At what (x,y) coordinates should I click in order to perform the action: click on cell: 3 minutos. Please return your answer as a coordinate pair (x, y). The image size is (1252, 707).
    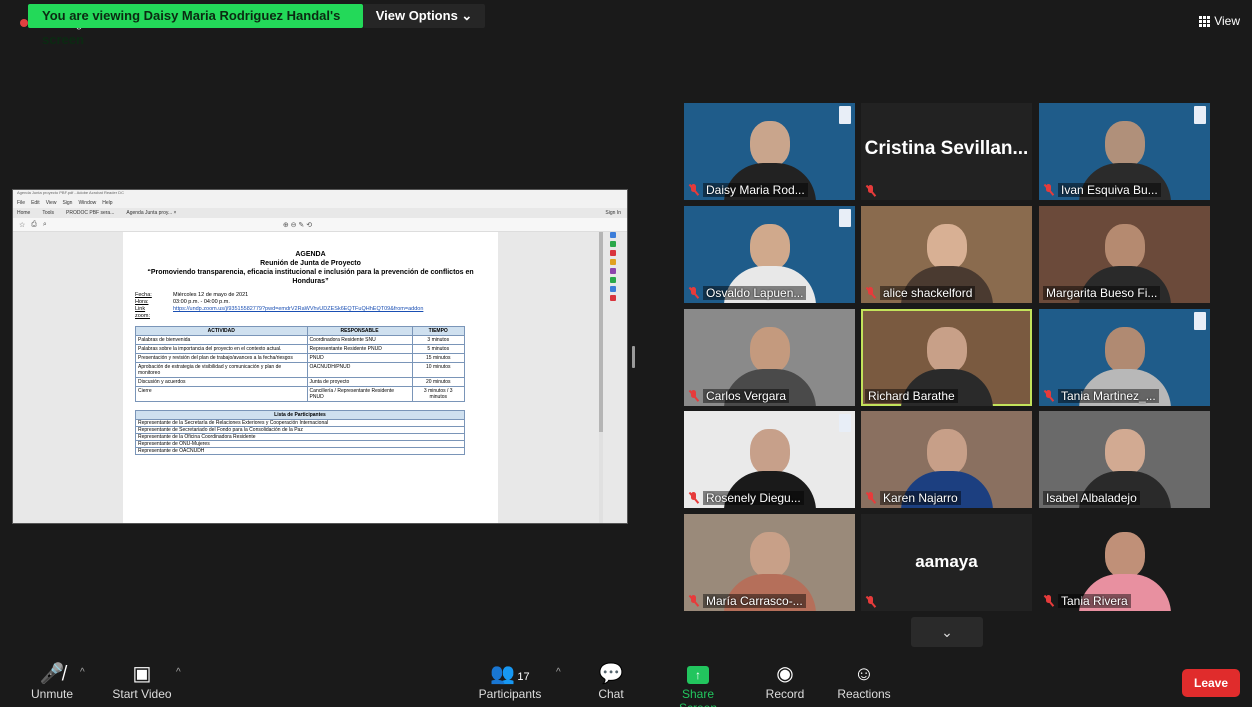
    Looking at the image, I should click on (438, 340).